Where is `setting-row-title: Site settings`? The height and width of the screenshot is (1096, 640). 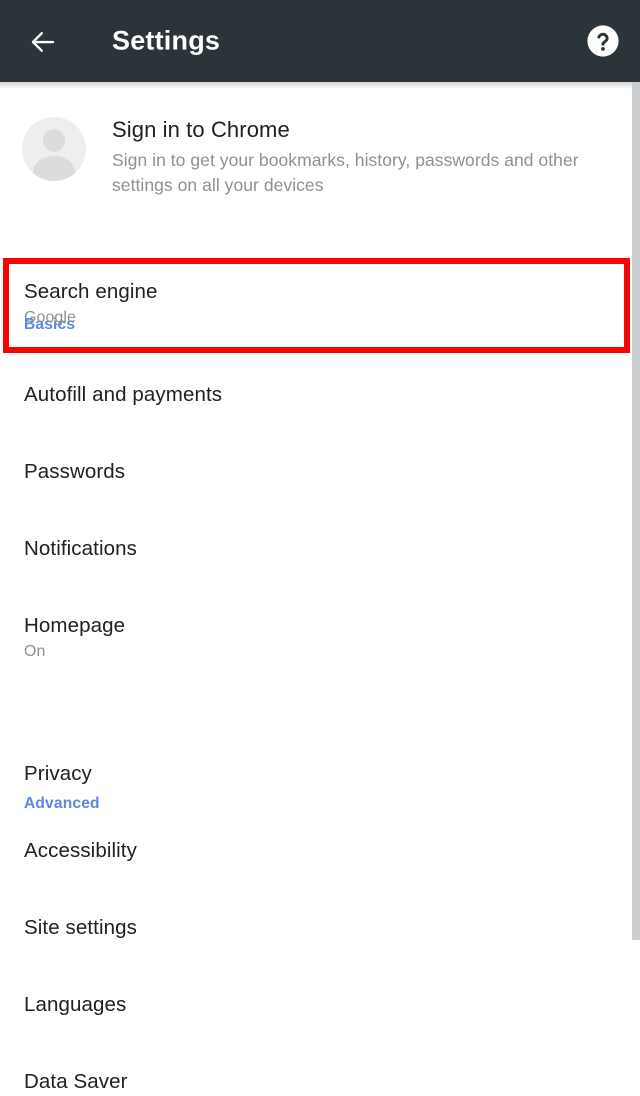
setting-row-title: Site settings is located at coordinates (80, 927).